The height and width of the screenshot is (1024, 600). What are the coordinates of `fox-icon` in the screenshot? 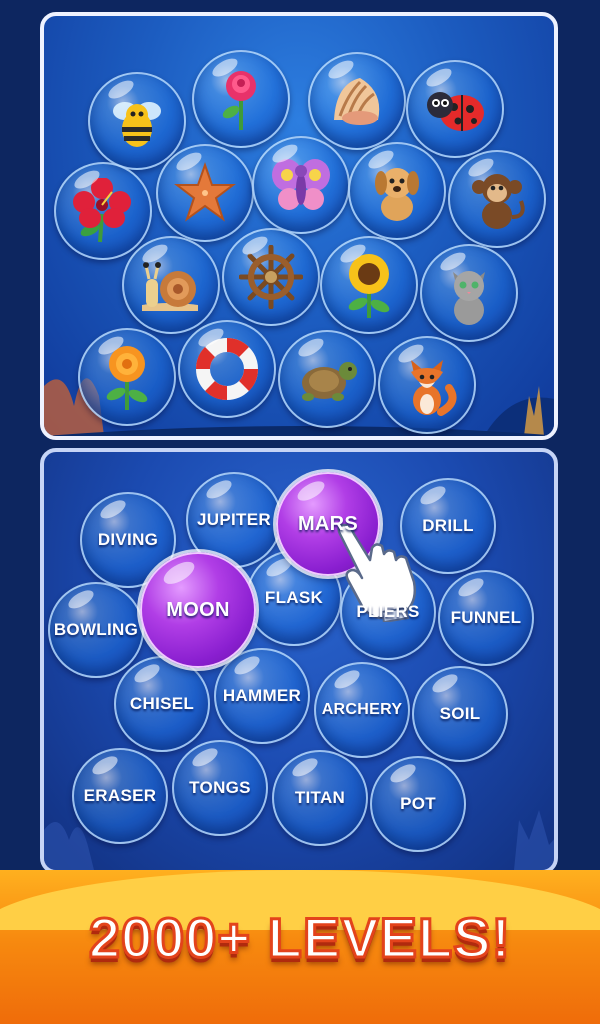 It's located at (434, 388).